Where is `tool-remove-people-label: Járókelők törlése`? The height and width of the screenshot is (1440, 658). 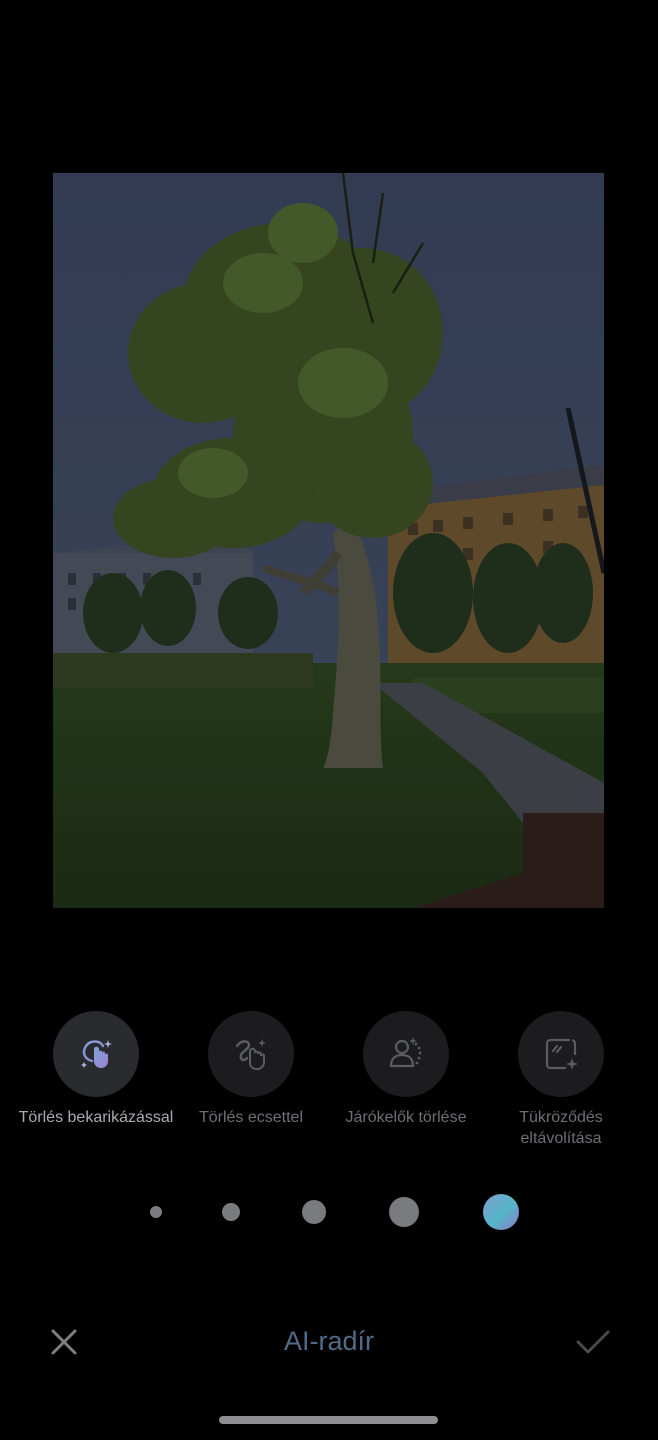 tool-remove-people-label: Járókelők törlése is located at coordinates (406, 1117).